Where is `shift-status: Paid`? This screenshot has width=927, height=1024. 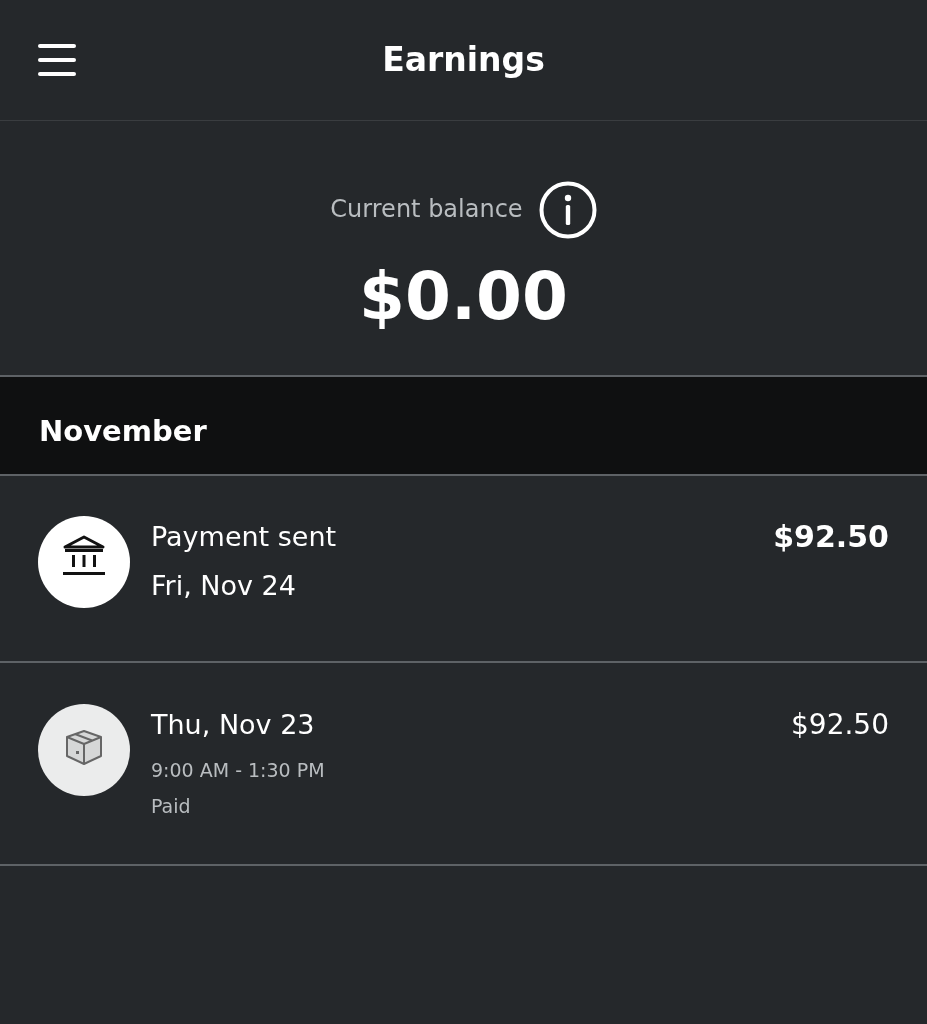 shift-status: Paid is located at coordinates (171, 806).